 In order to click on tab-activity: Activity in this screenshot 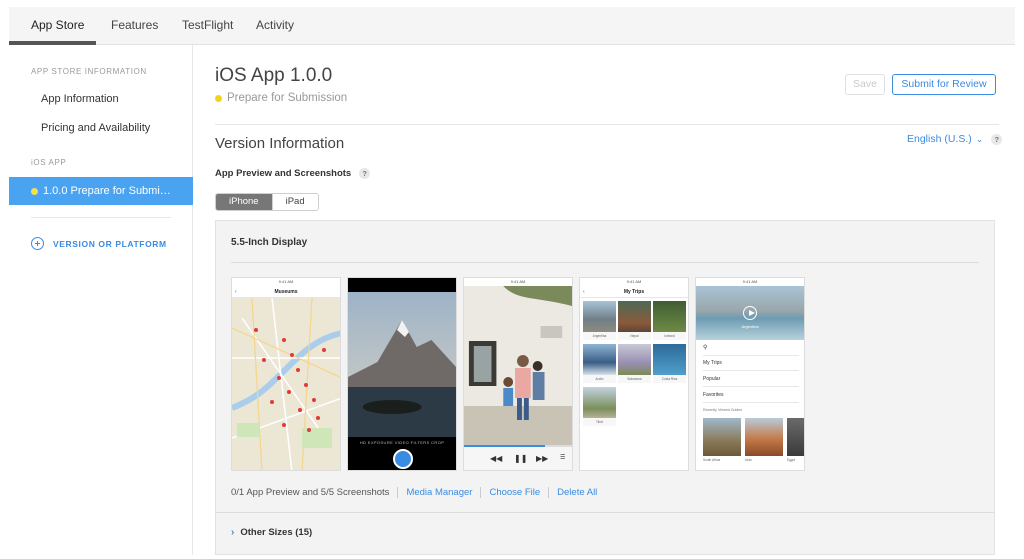, I will do `click(275, 25)`.